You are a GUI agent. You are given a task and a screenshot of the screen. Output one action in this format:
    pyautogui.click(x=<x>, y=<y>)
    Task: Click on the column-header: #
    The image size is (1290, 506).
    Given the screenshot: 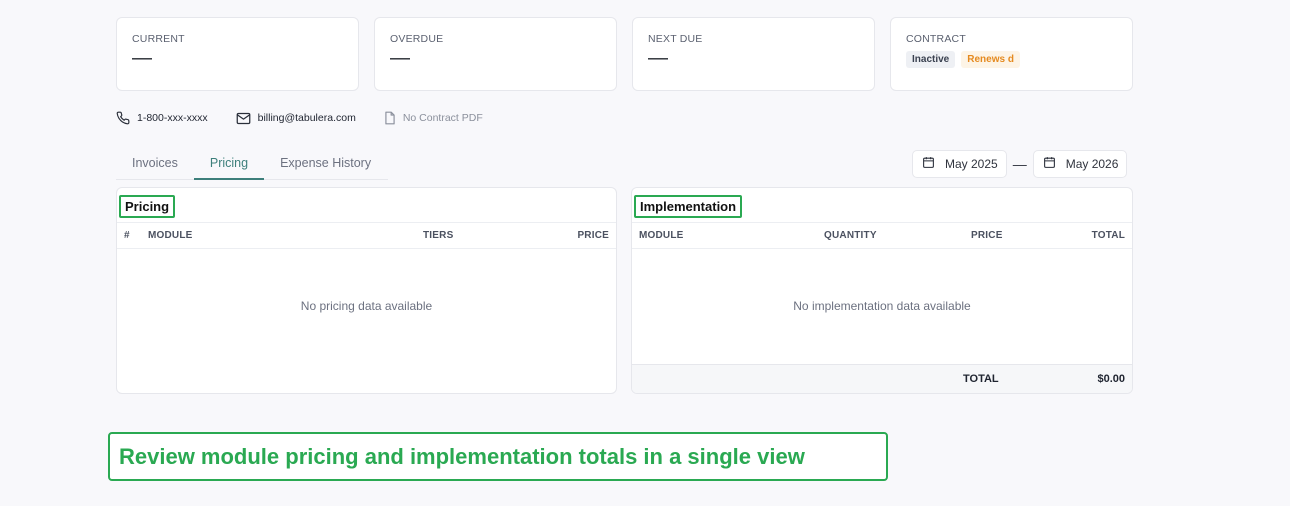 What is the action you would take?
    pyautogui.click(x=127, y=235)
    